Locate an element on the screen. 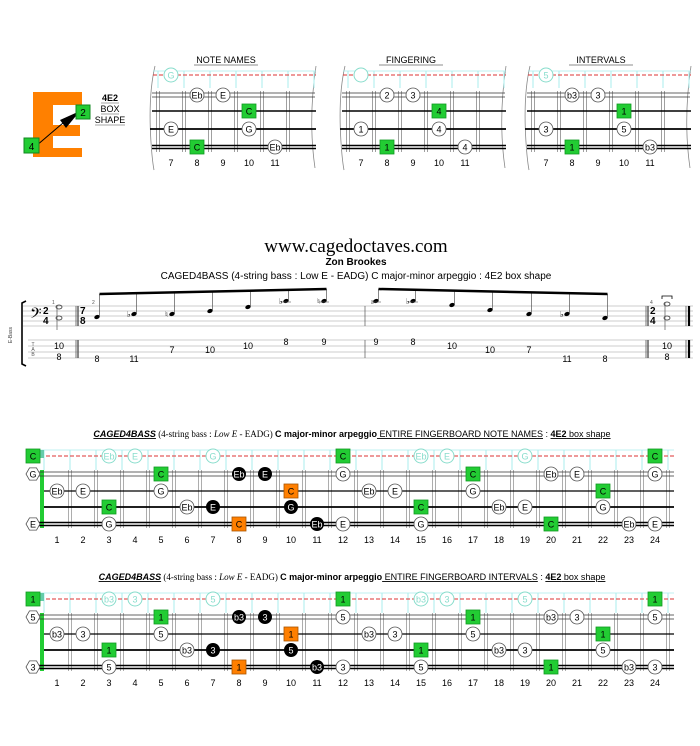  fret-number: 2 is located at coordinates (82, 683).